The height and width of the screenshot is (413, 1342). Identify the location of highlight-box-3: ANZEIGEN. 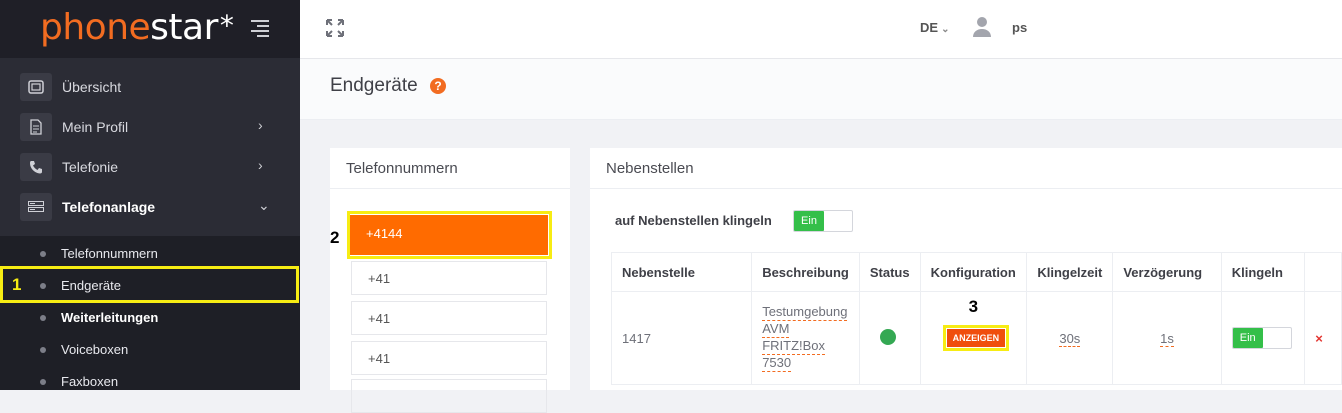
(976, 338).